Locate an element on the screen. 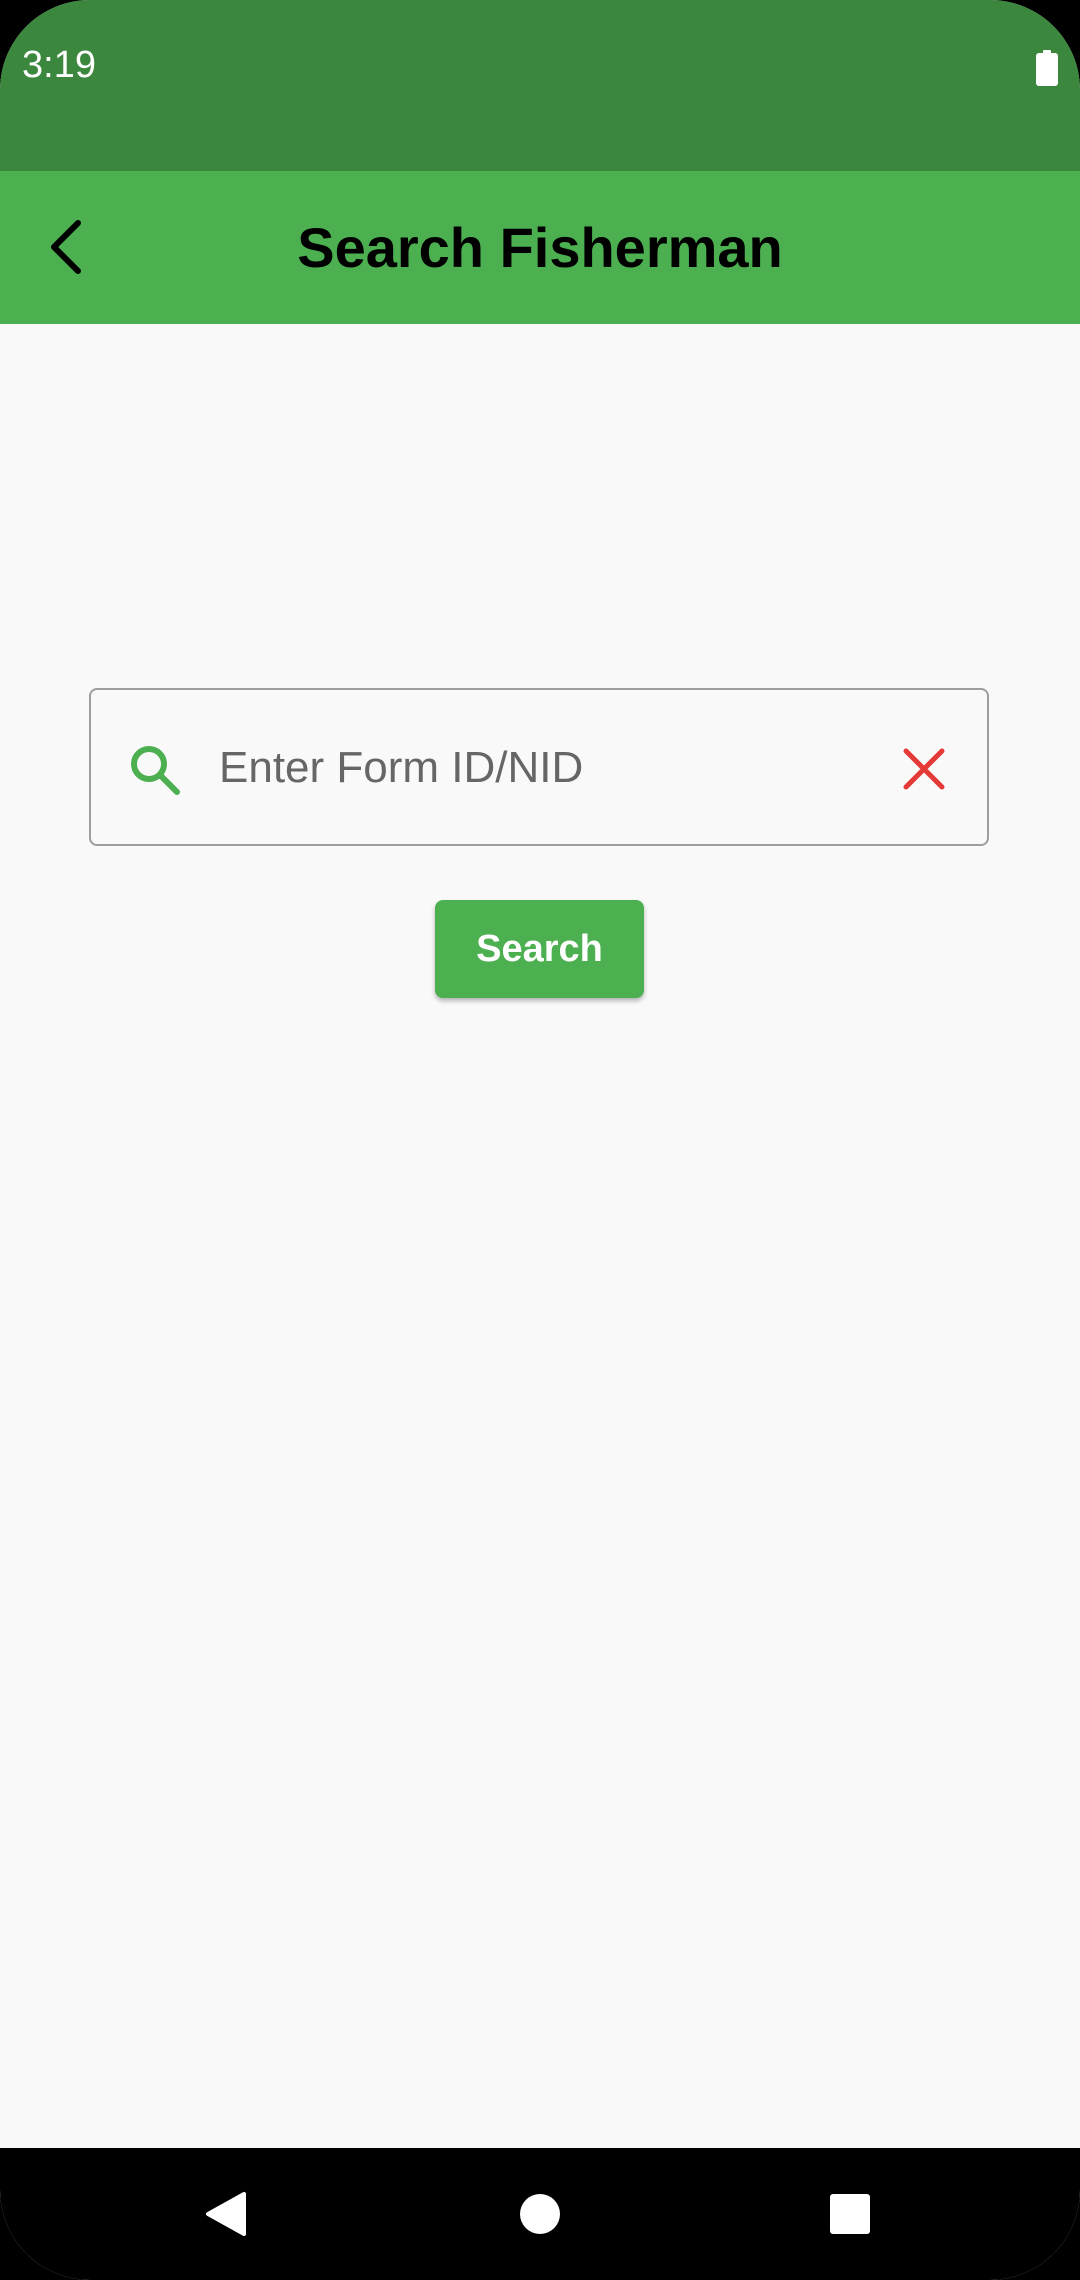  nav-recents-button is located at coordinates (850, 2214).